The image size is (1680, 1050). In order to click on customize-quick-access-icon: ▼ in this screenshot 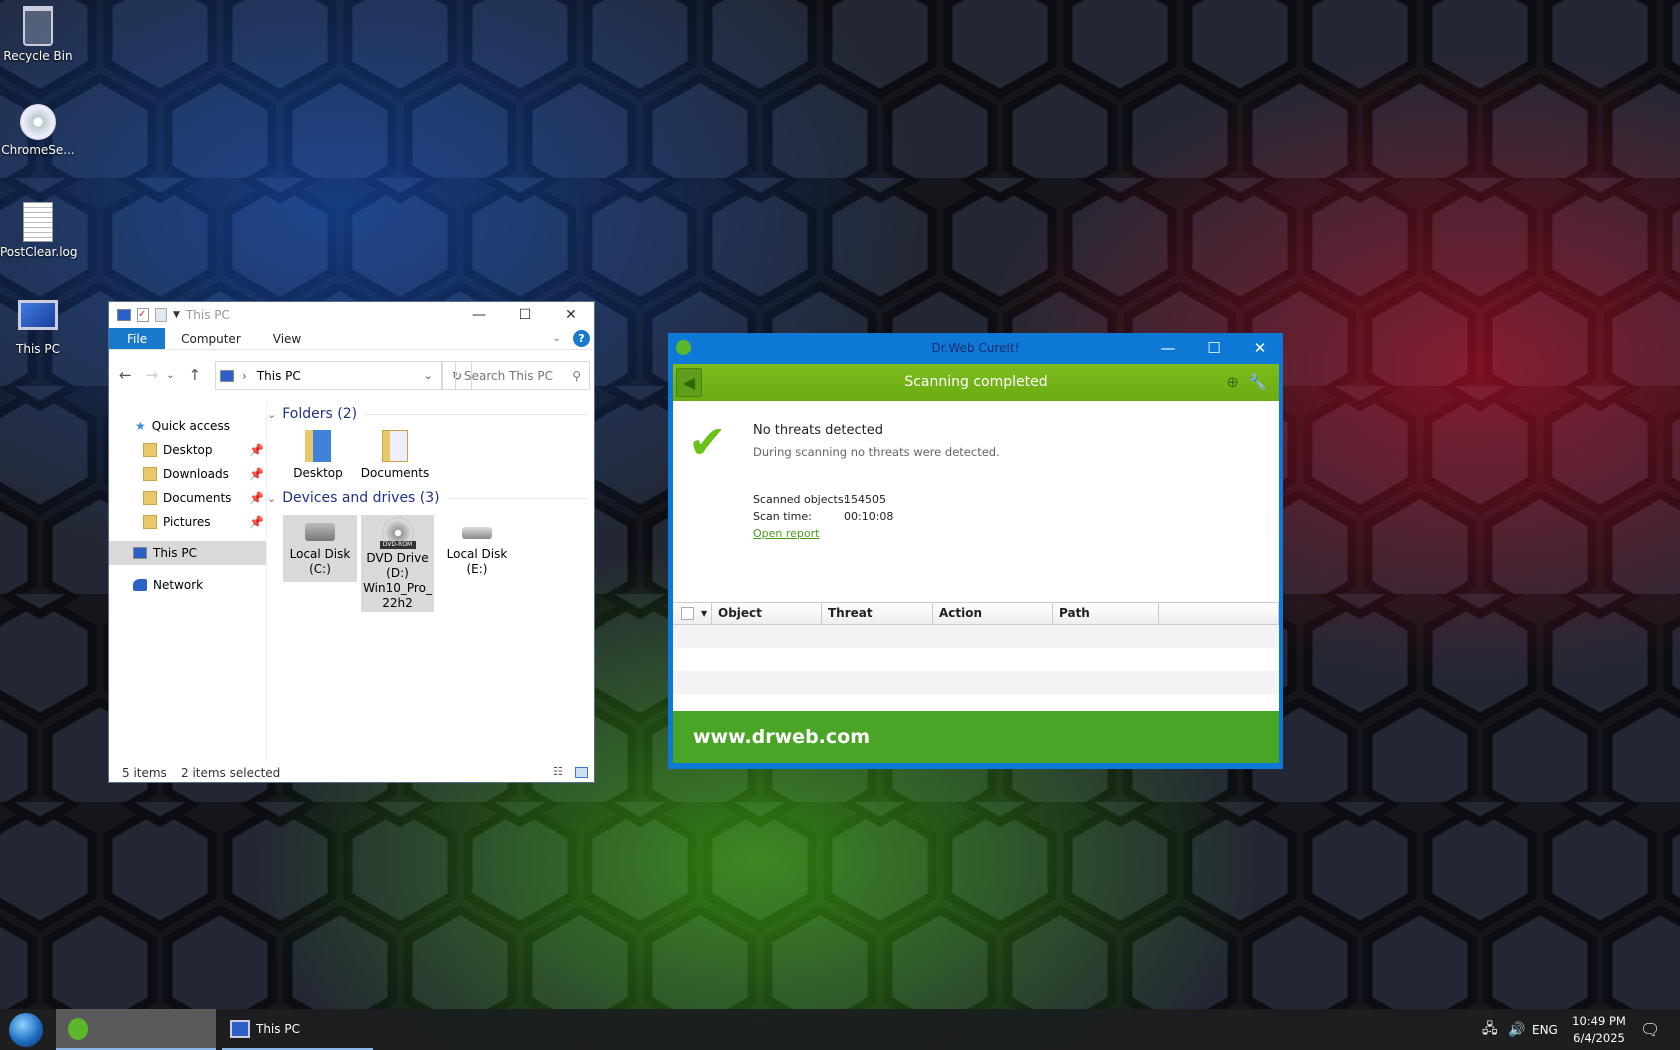, I will do `click(176, 315)`.